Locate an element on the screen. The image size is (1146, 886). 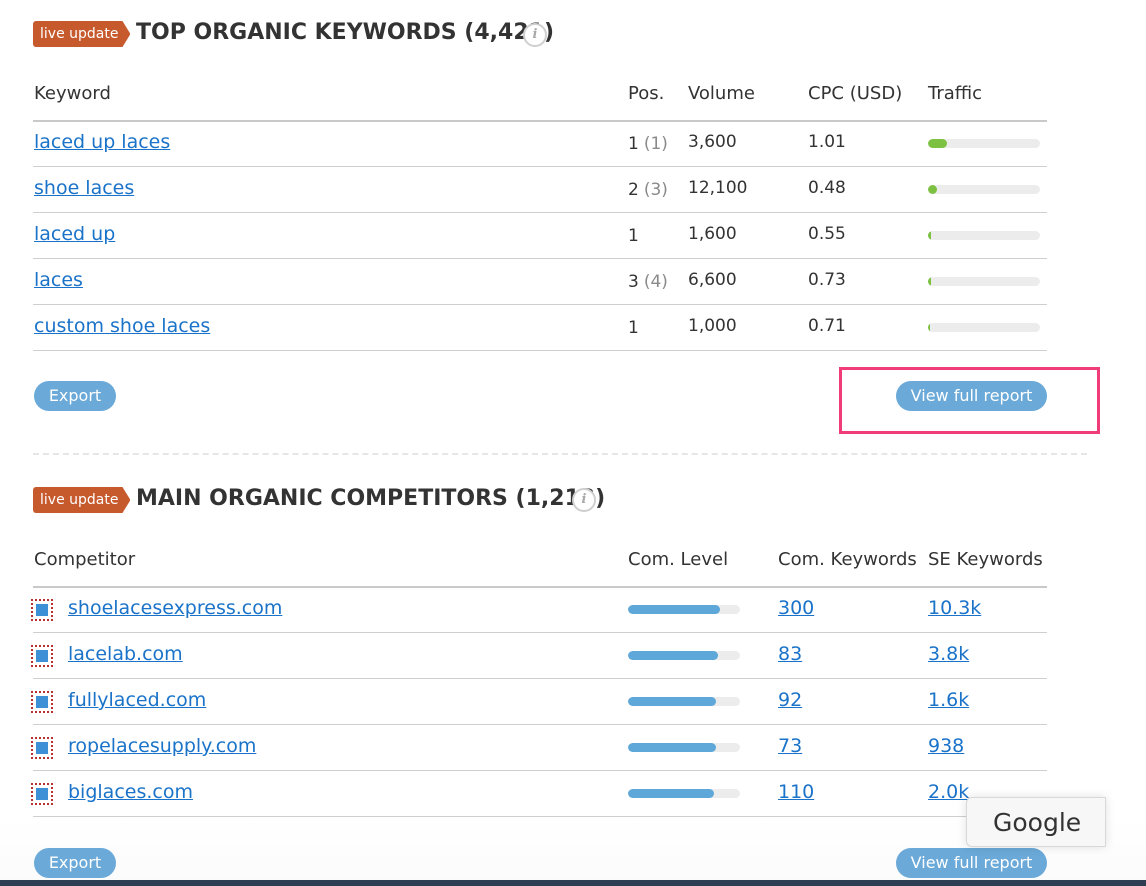
keyword-cpc: 1.01 is located at coordinates (827, 142).